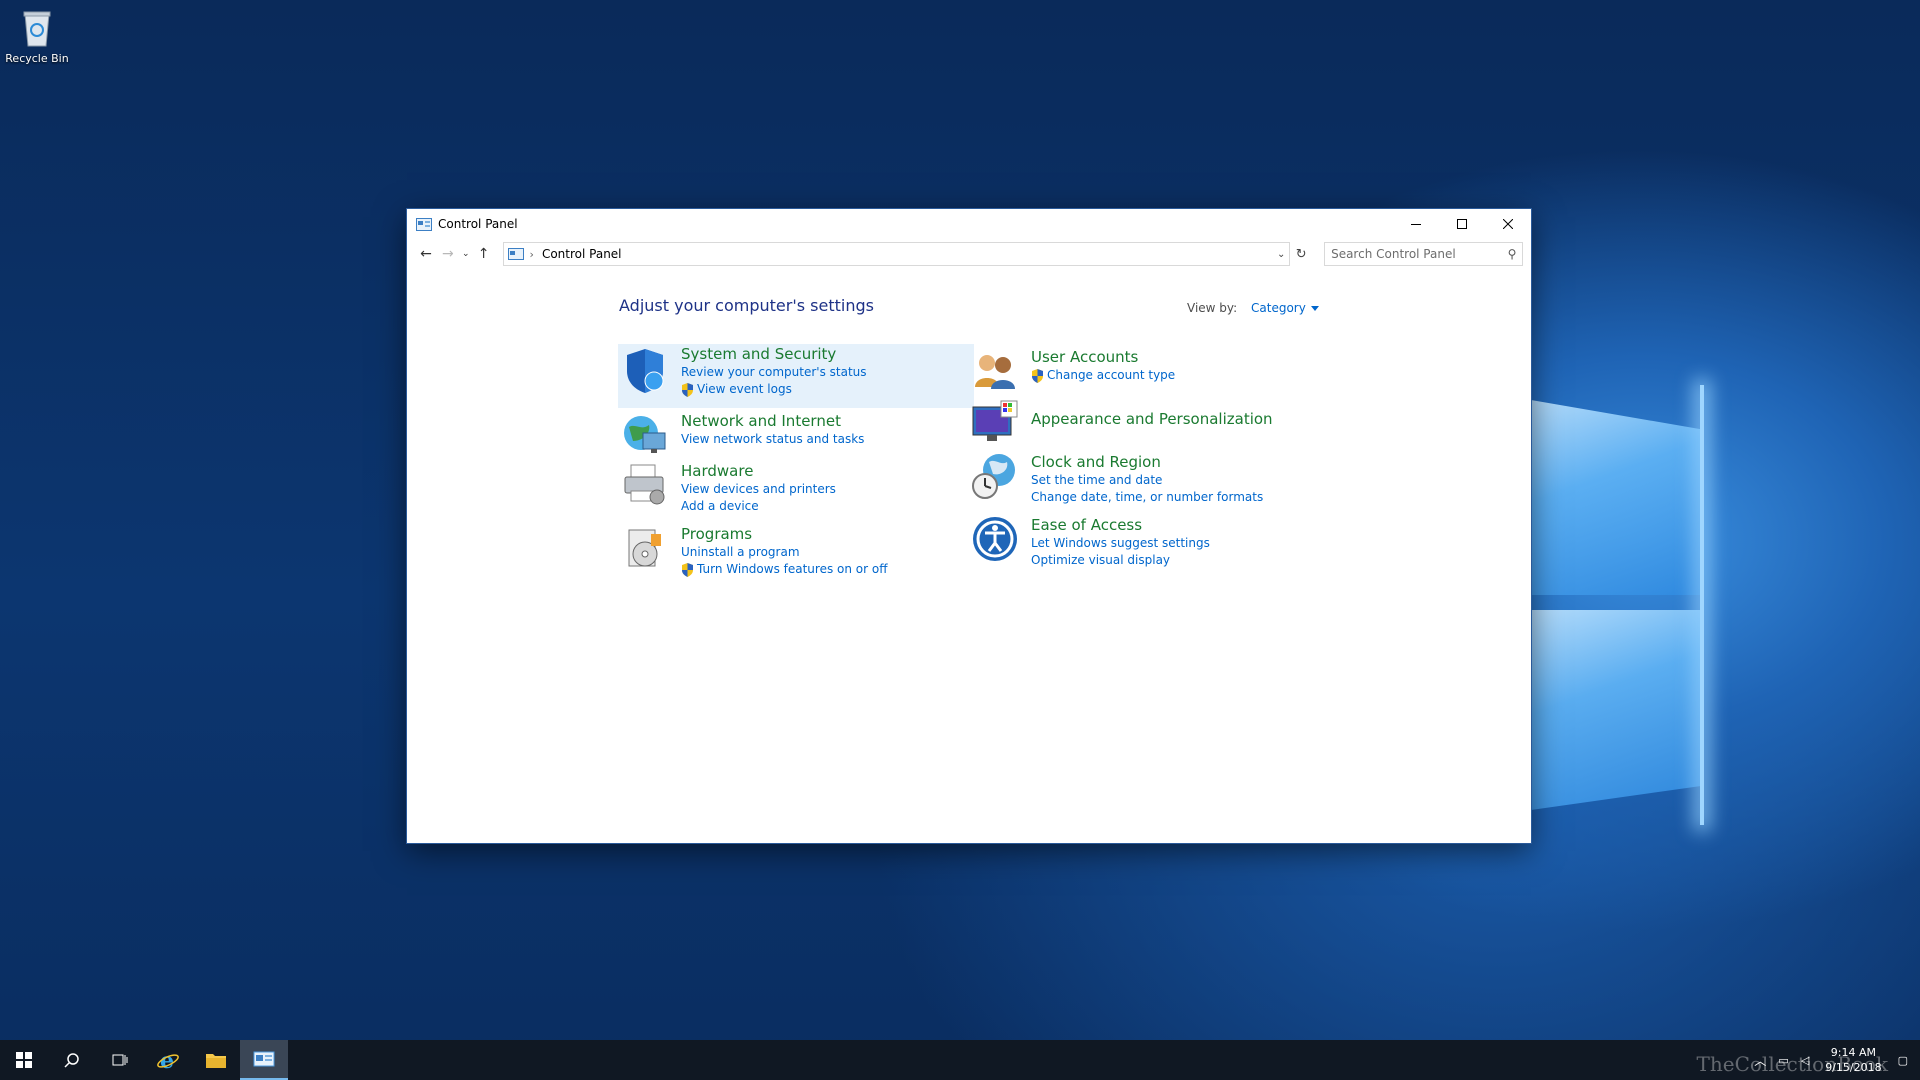  What do you see at coordinates (969, 224) in the screenshot?
I see `title-bar: Control Panel` at bounding box center [969, 224].